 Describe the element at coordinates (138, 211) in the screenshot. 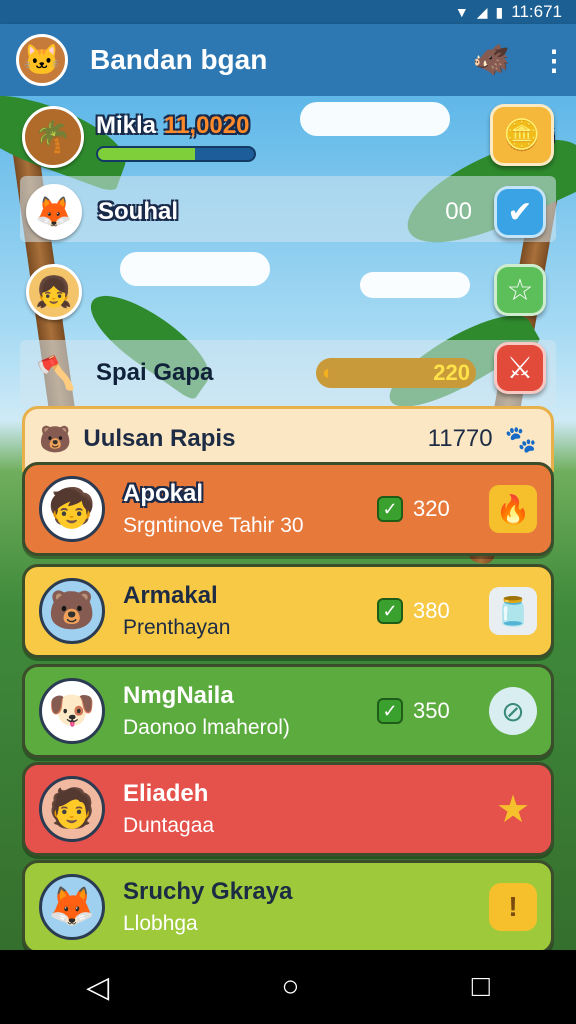

I see `row2-label: Souhal` at that location.